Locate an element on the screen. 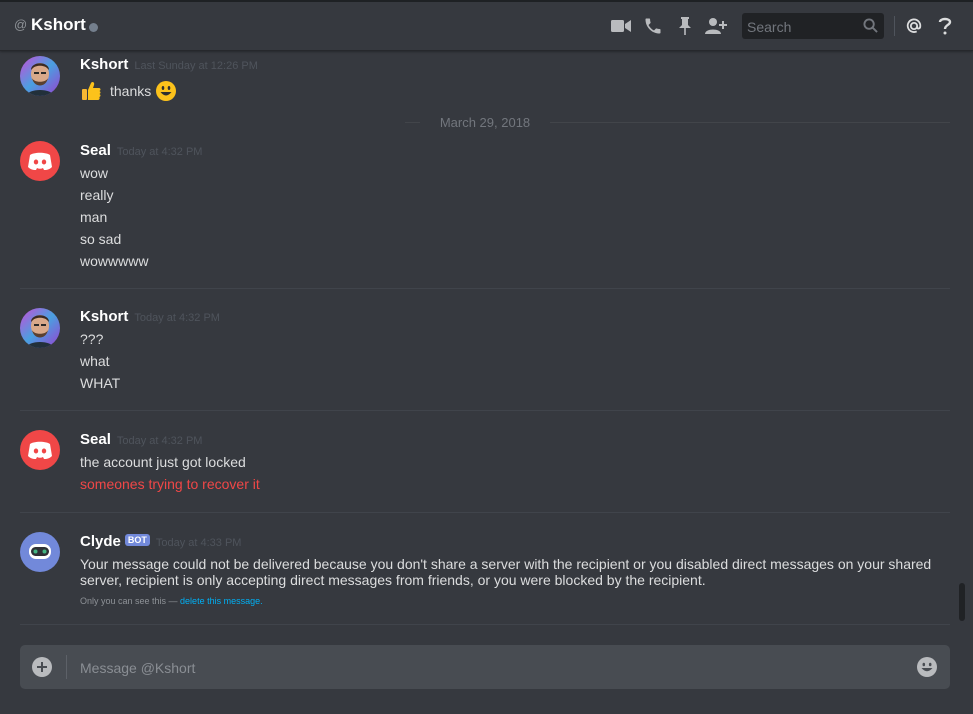  dm-at-symbol: @ is located at coordinates (21, 24).